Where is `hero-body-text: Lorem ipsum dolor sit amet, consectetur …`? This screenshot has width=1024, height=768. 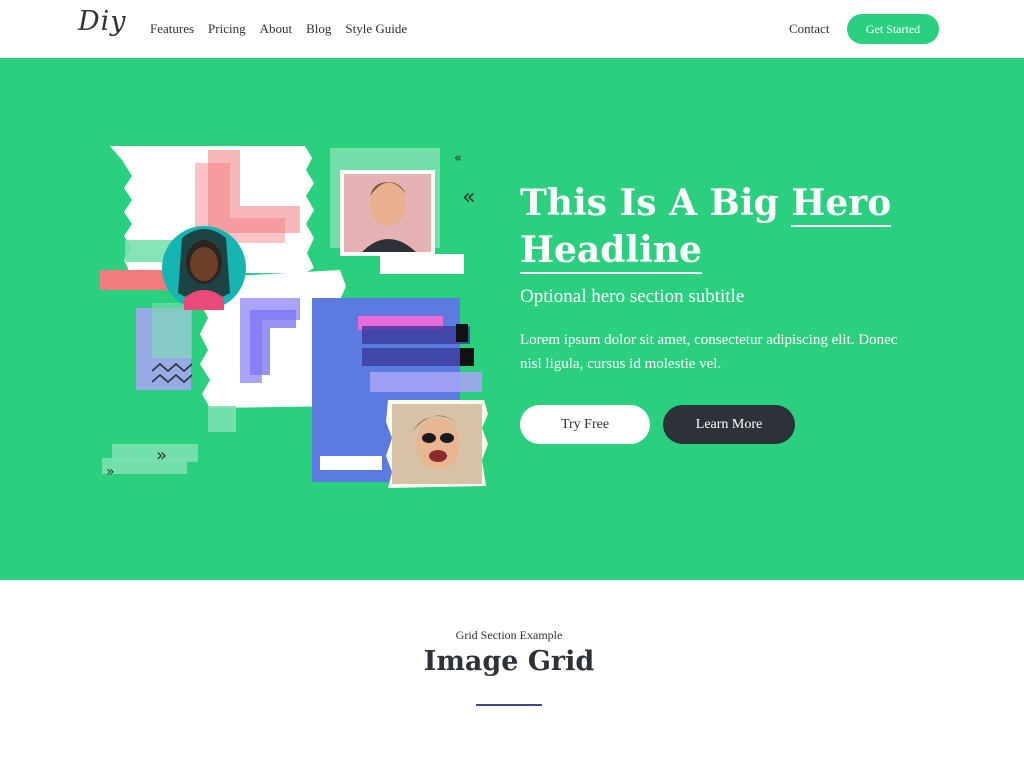 hero-body-text: Lorem ipsum dolor sit amet, consectetur … is located at coordinates (709, 352).